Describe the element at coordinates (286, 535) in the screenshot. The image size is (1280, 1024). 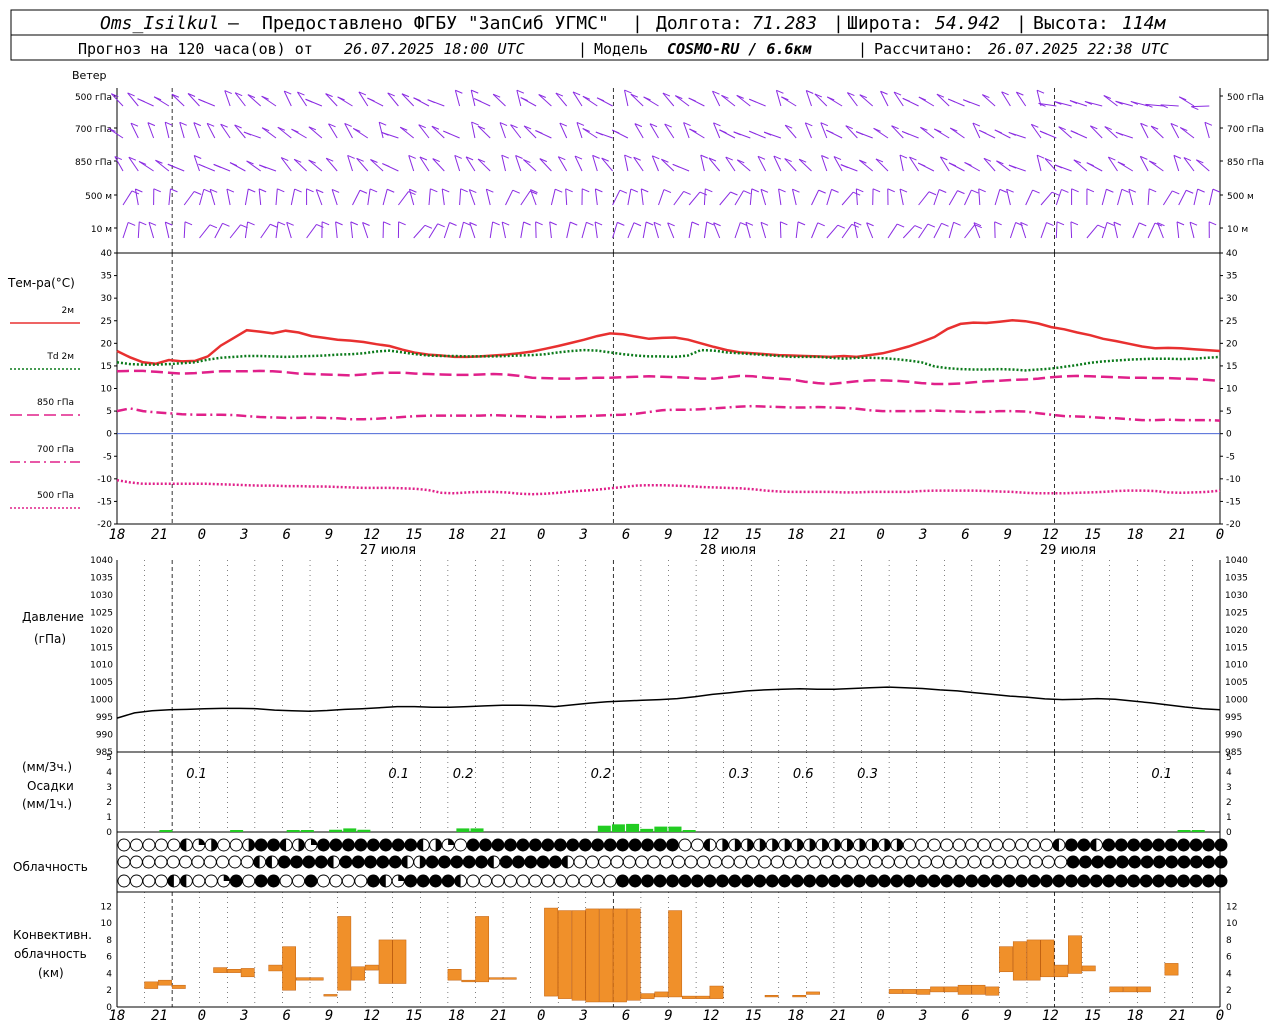
I see `hour-tick-mid: 6` at that location.